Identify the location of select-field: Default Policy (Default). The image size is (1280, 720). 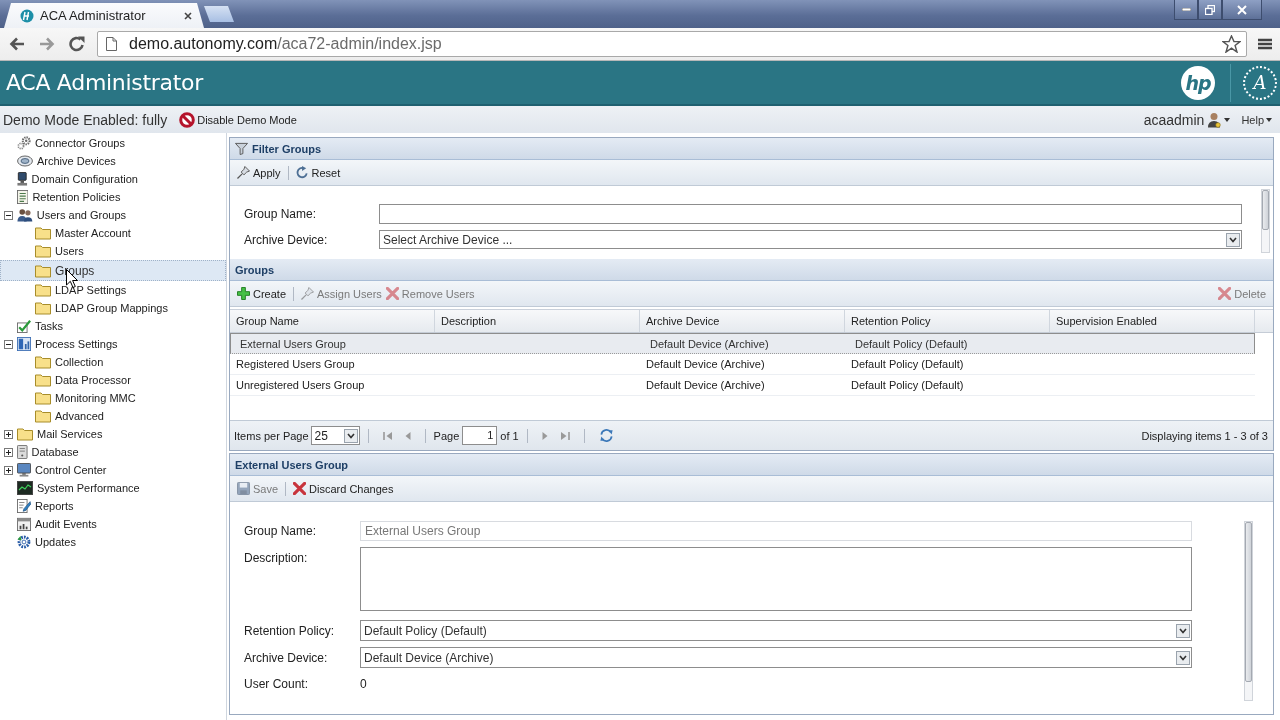
(776, 630).